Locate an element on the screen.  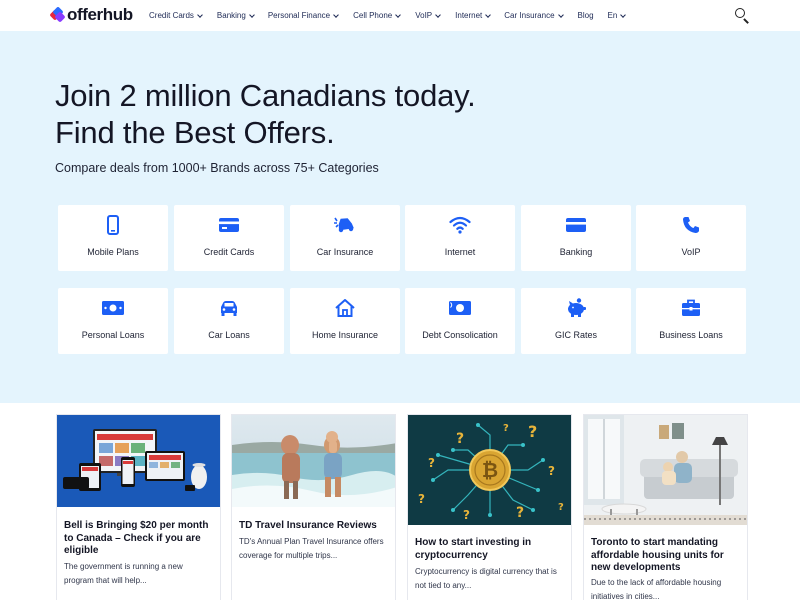
nav-blog: Blog is located at coordinates (586, 15).